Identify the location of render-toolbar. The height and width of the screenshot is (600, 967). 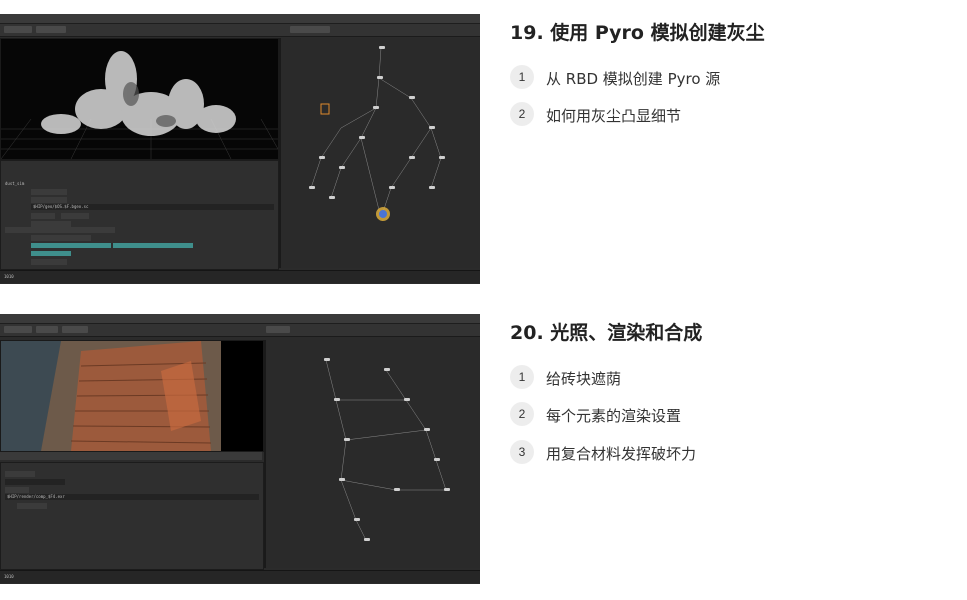
(131, 456).